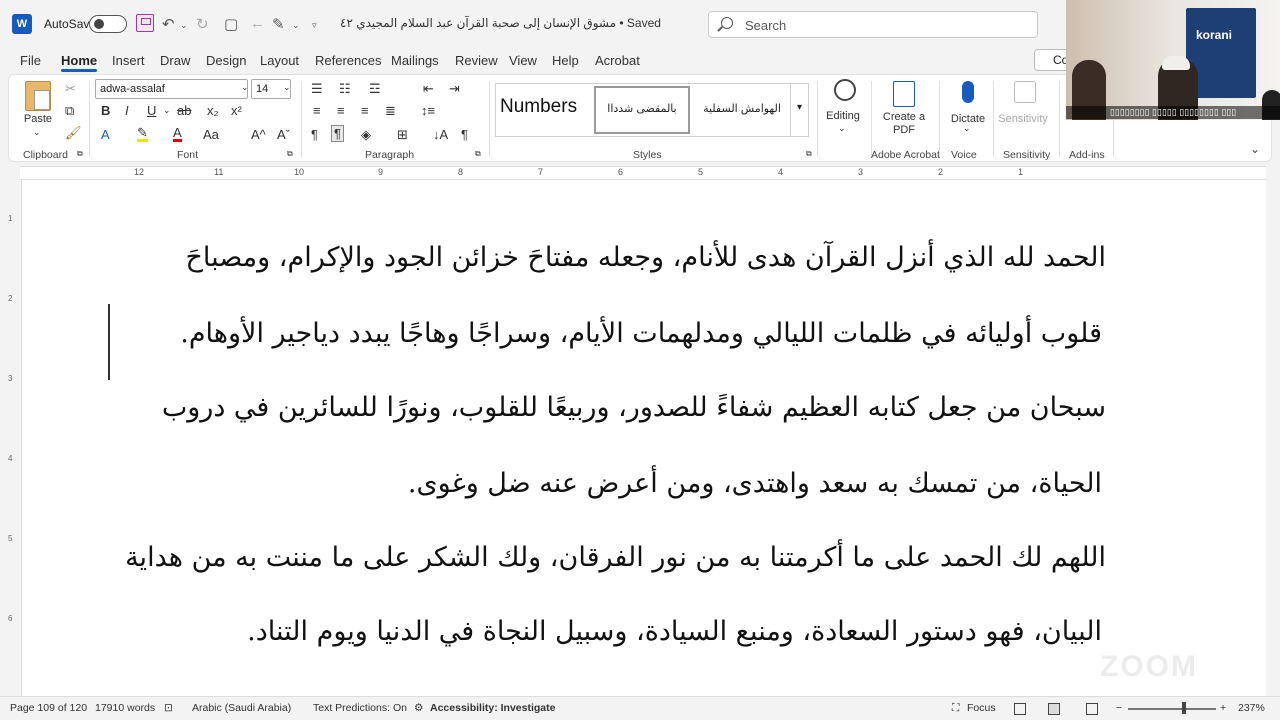 This screenshot has height=720, width=1280. What do you see at coordinates (799, 110) in the screenshot?
I see `styles-more-icon: ▾` at bounding box center [799, 110].